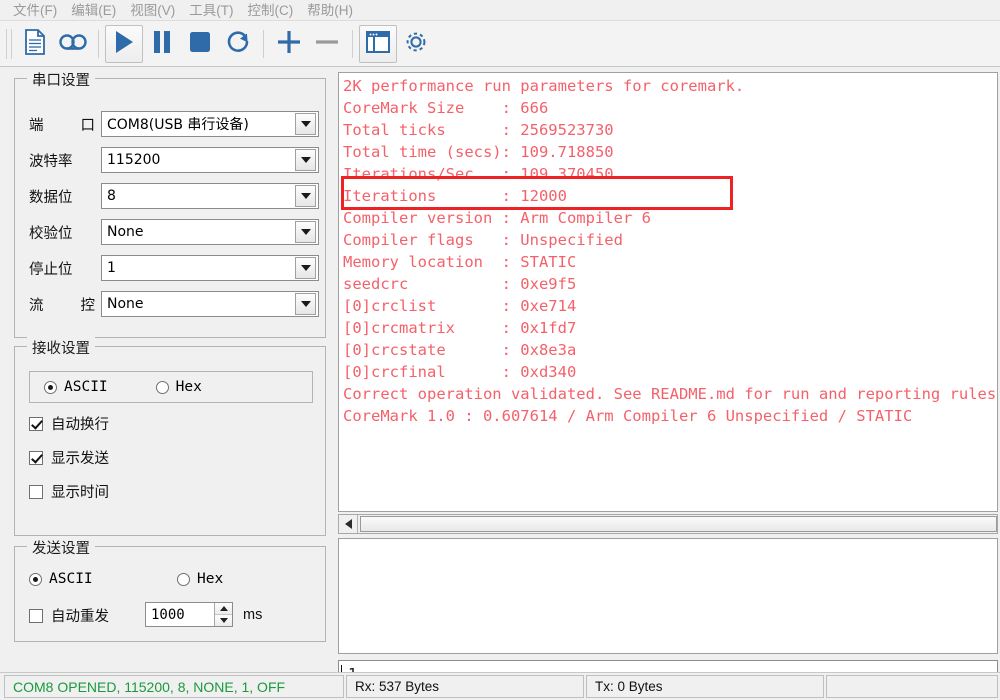 This screenshot has height=700, width=1000. I want to click on record-icon, so click(73, 43).